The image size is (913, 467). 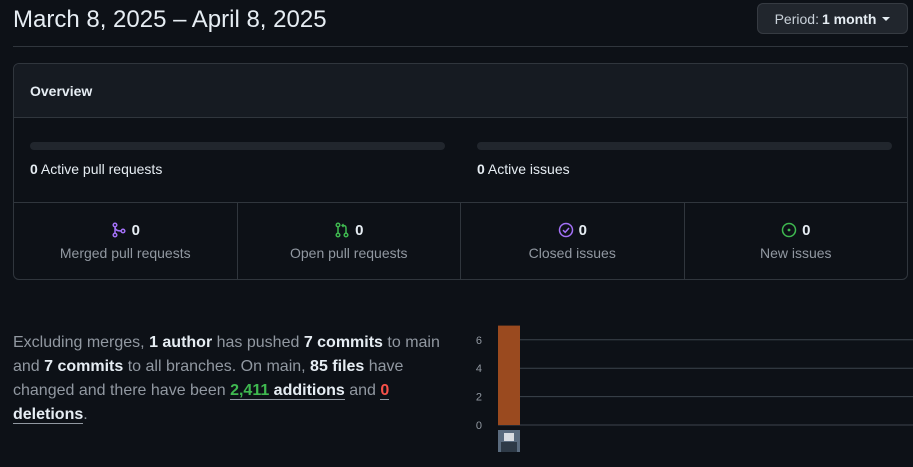 I want to click on active-pull-requests-count: 0, so click(x=34, y=169).